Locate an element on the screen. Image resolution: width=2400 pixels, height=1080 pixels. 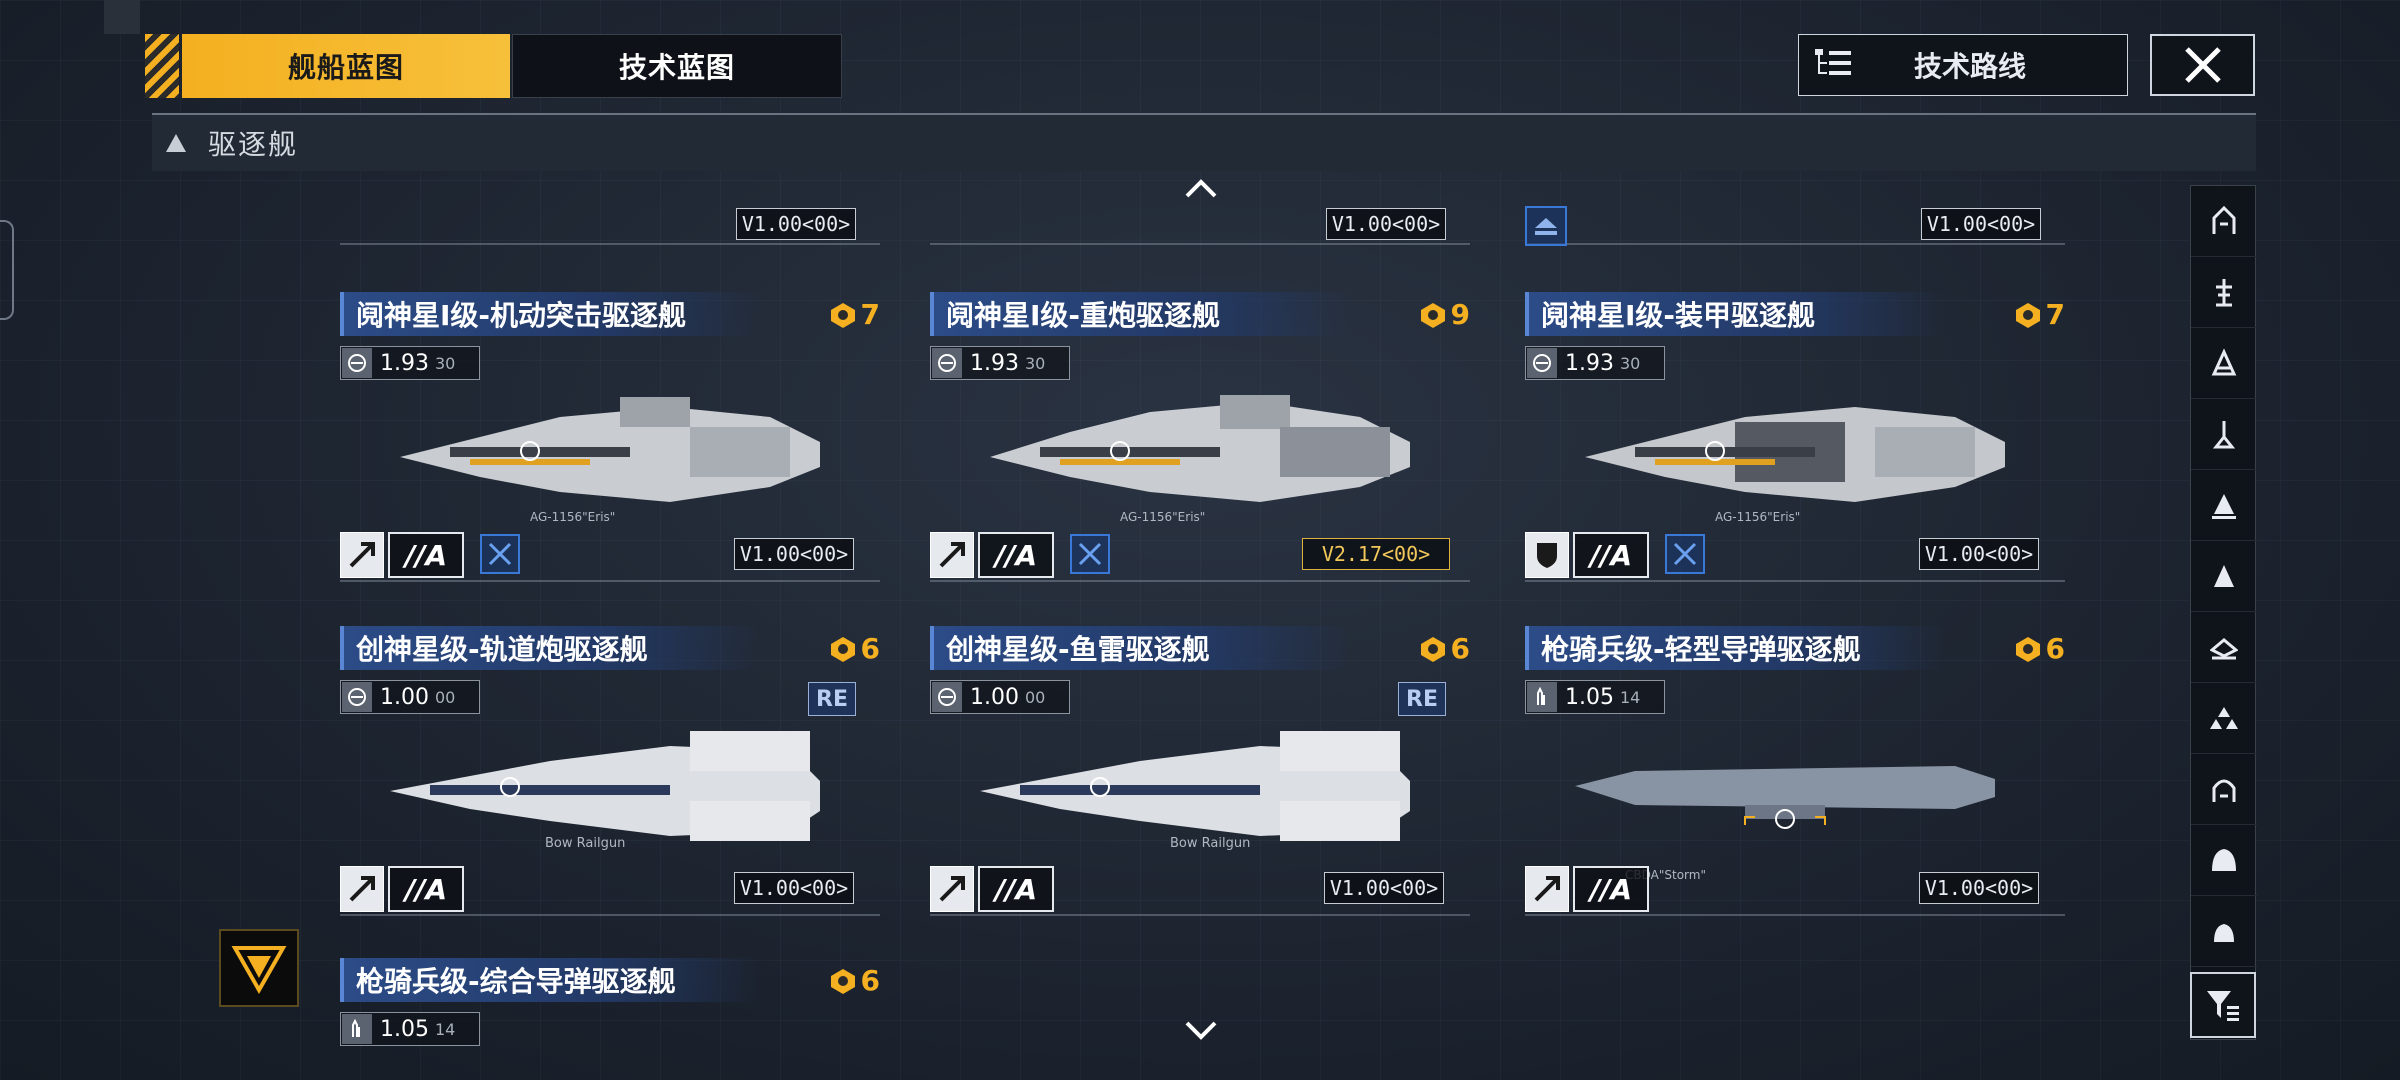
ship-class-filter-sidebar is located at coordinates (2223, 612).